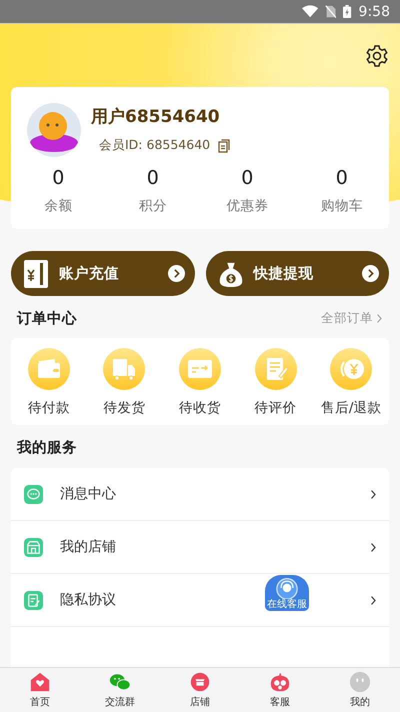  What do you see at coordinates (275, 408) in the screenshot?
I see `order-status-label: 待评价` at bounding box center [275, 408].